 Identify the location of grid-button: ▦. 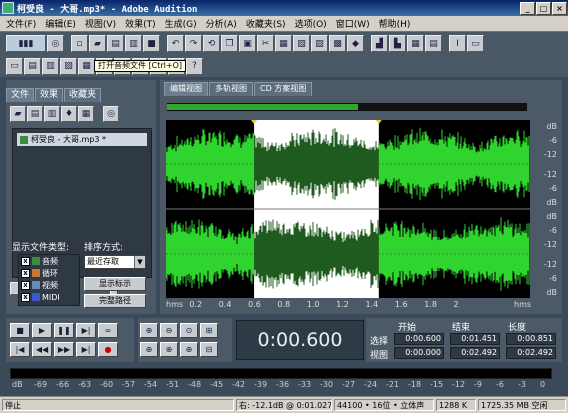
(415, 43).